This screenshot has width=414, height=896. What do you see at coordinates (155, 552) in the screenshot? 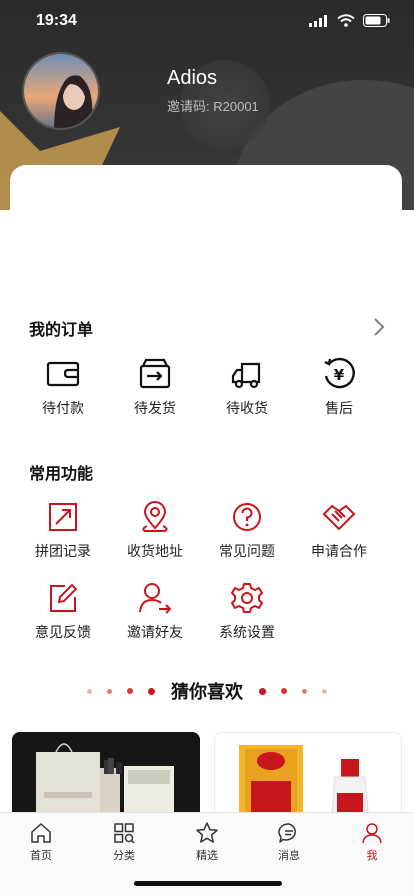
I see `function-label: 收货地址` at bounding box center [155, 552].